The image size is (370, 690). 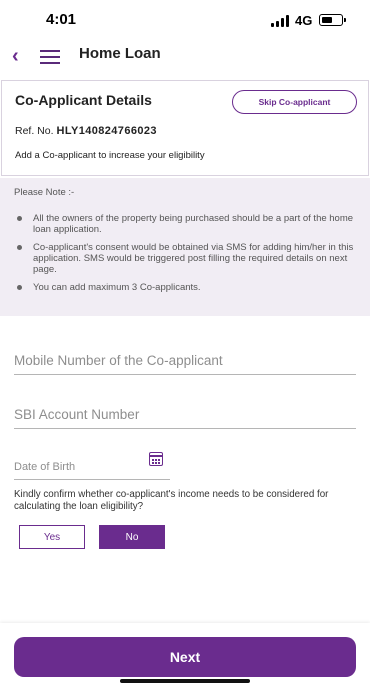 I want to click on status-time: 4:01, so click(x=61, y=19).